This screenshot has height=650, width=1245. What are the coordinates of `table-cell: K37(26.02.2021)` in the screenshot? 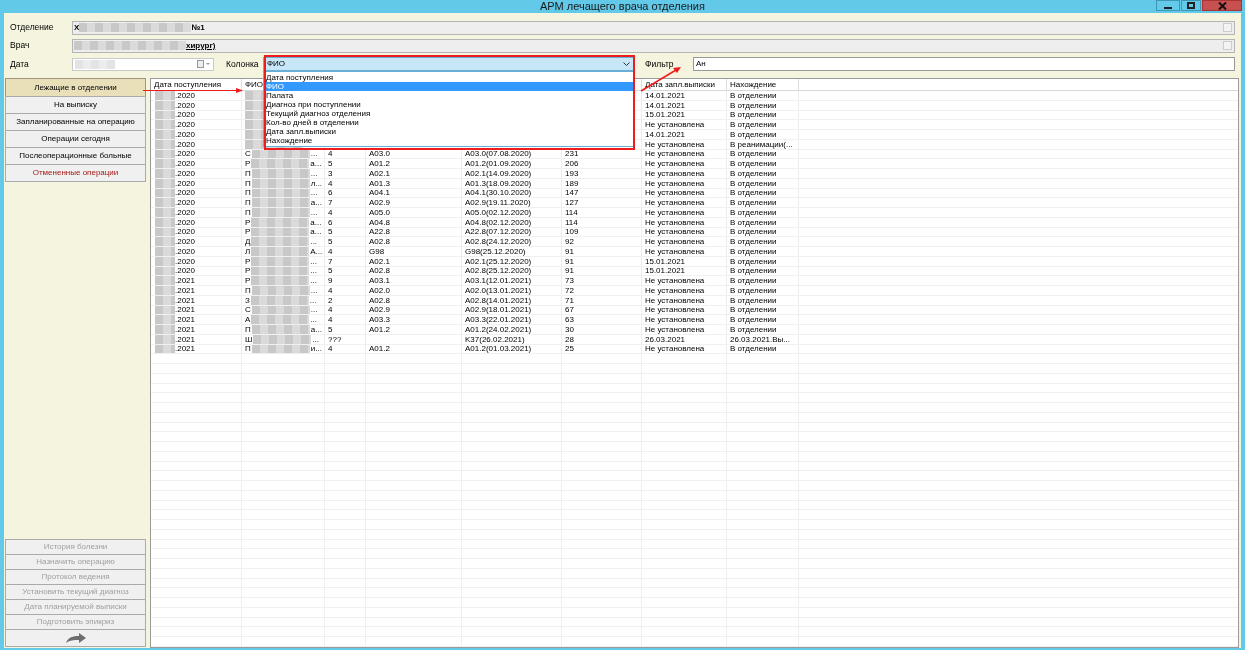 It's located at (495, 339).